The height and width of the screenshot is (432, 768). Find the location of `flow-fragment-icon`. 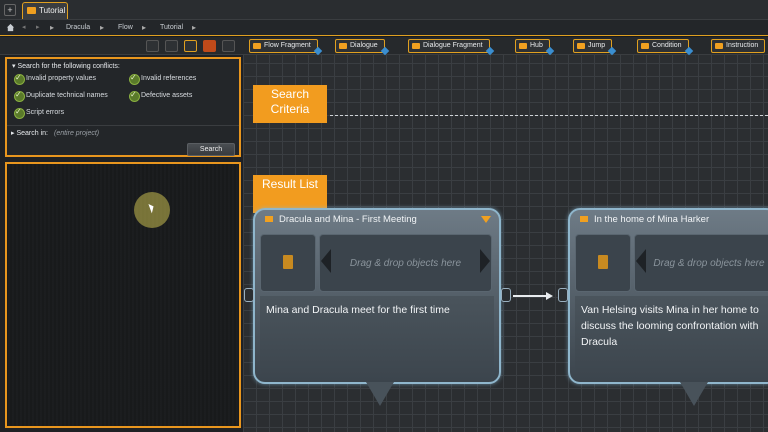

flow-fragment-icon is located at coordinates (257, 46).